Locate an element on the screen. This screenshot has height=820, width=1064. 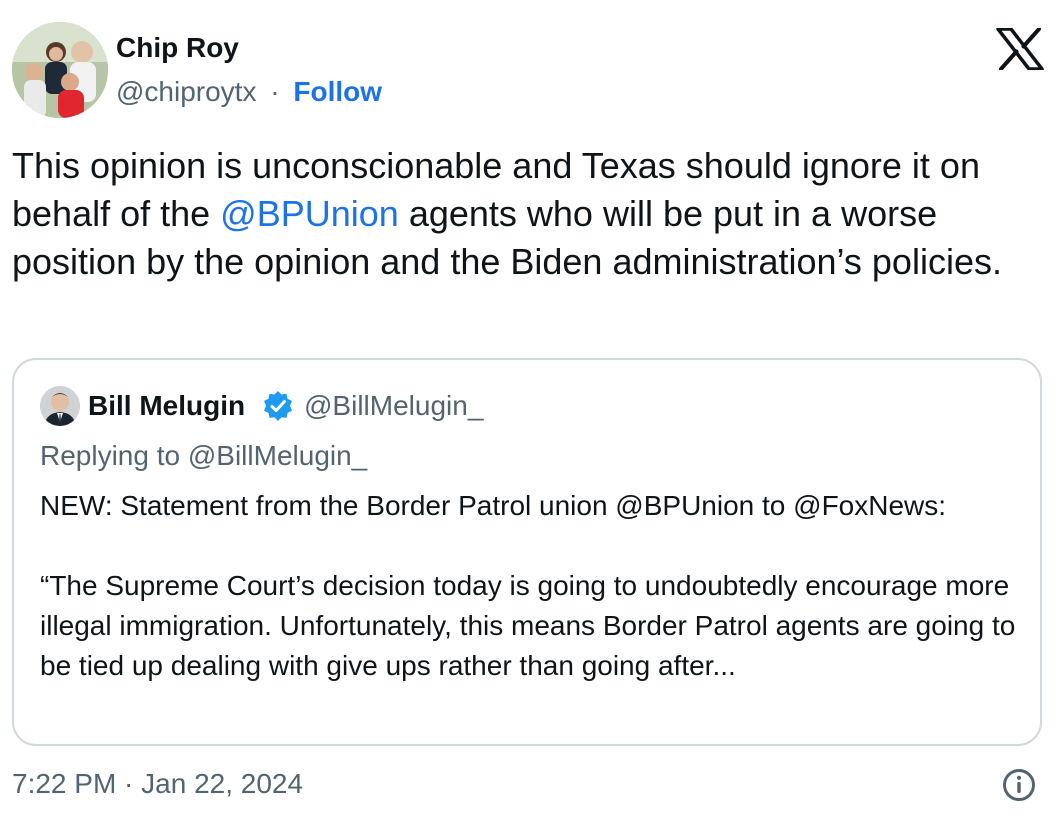
author-handle-row: @chiproytx · Follow is located at coordinates (249, 92).